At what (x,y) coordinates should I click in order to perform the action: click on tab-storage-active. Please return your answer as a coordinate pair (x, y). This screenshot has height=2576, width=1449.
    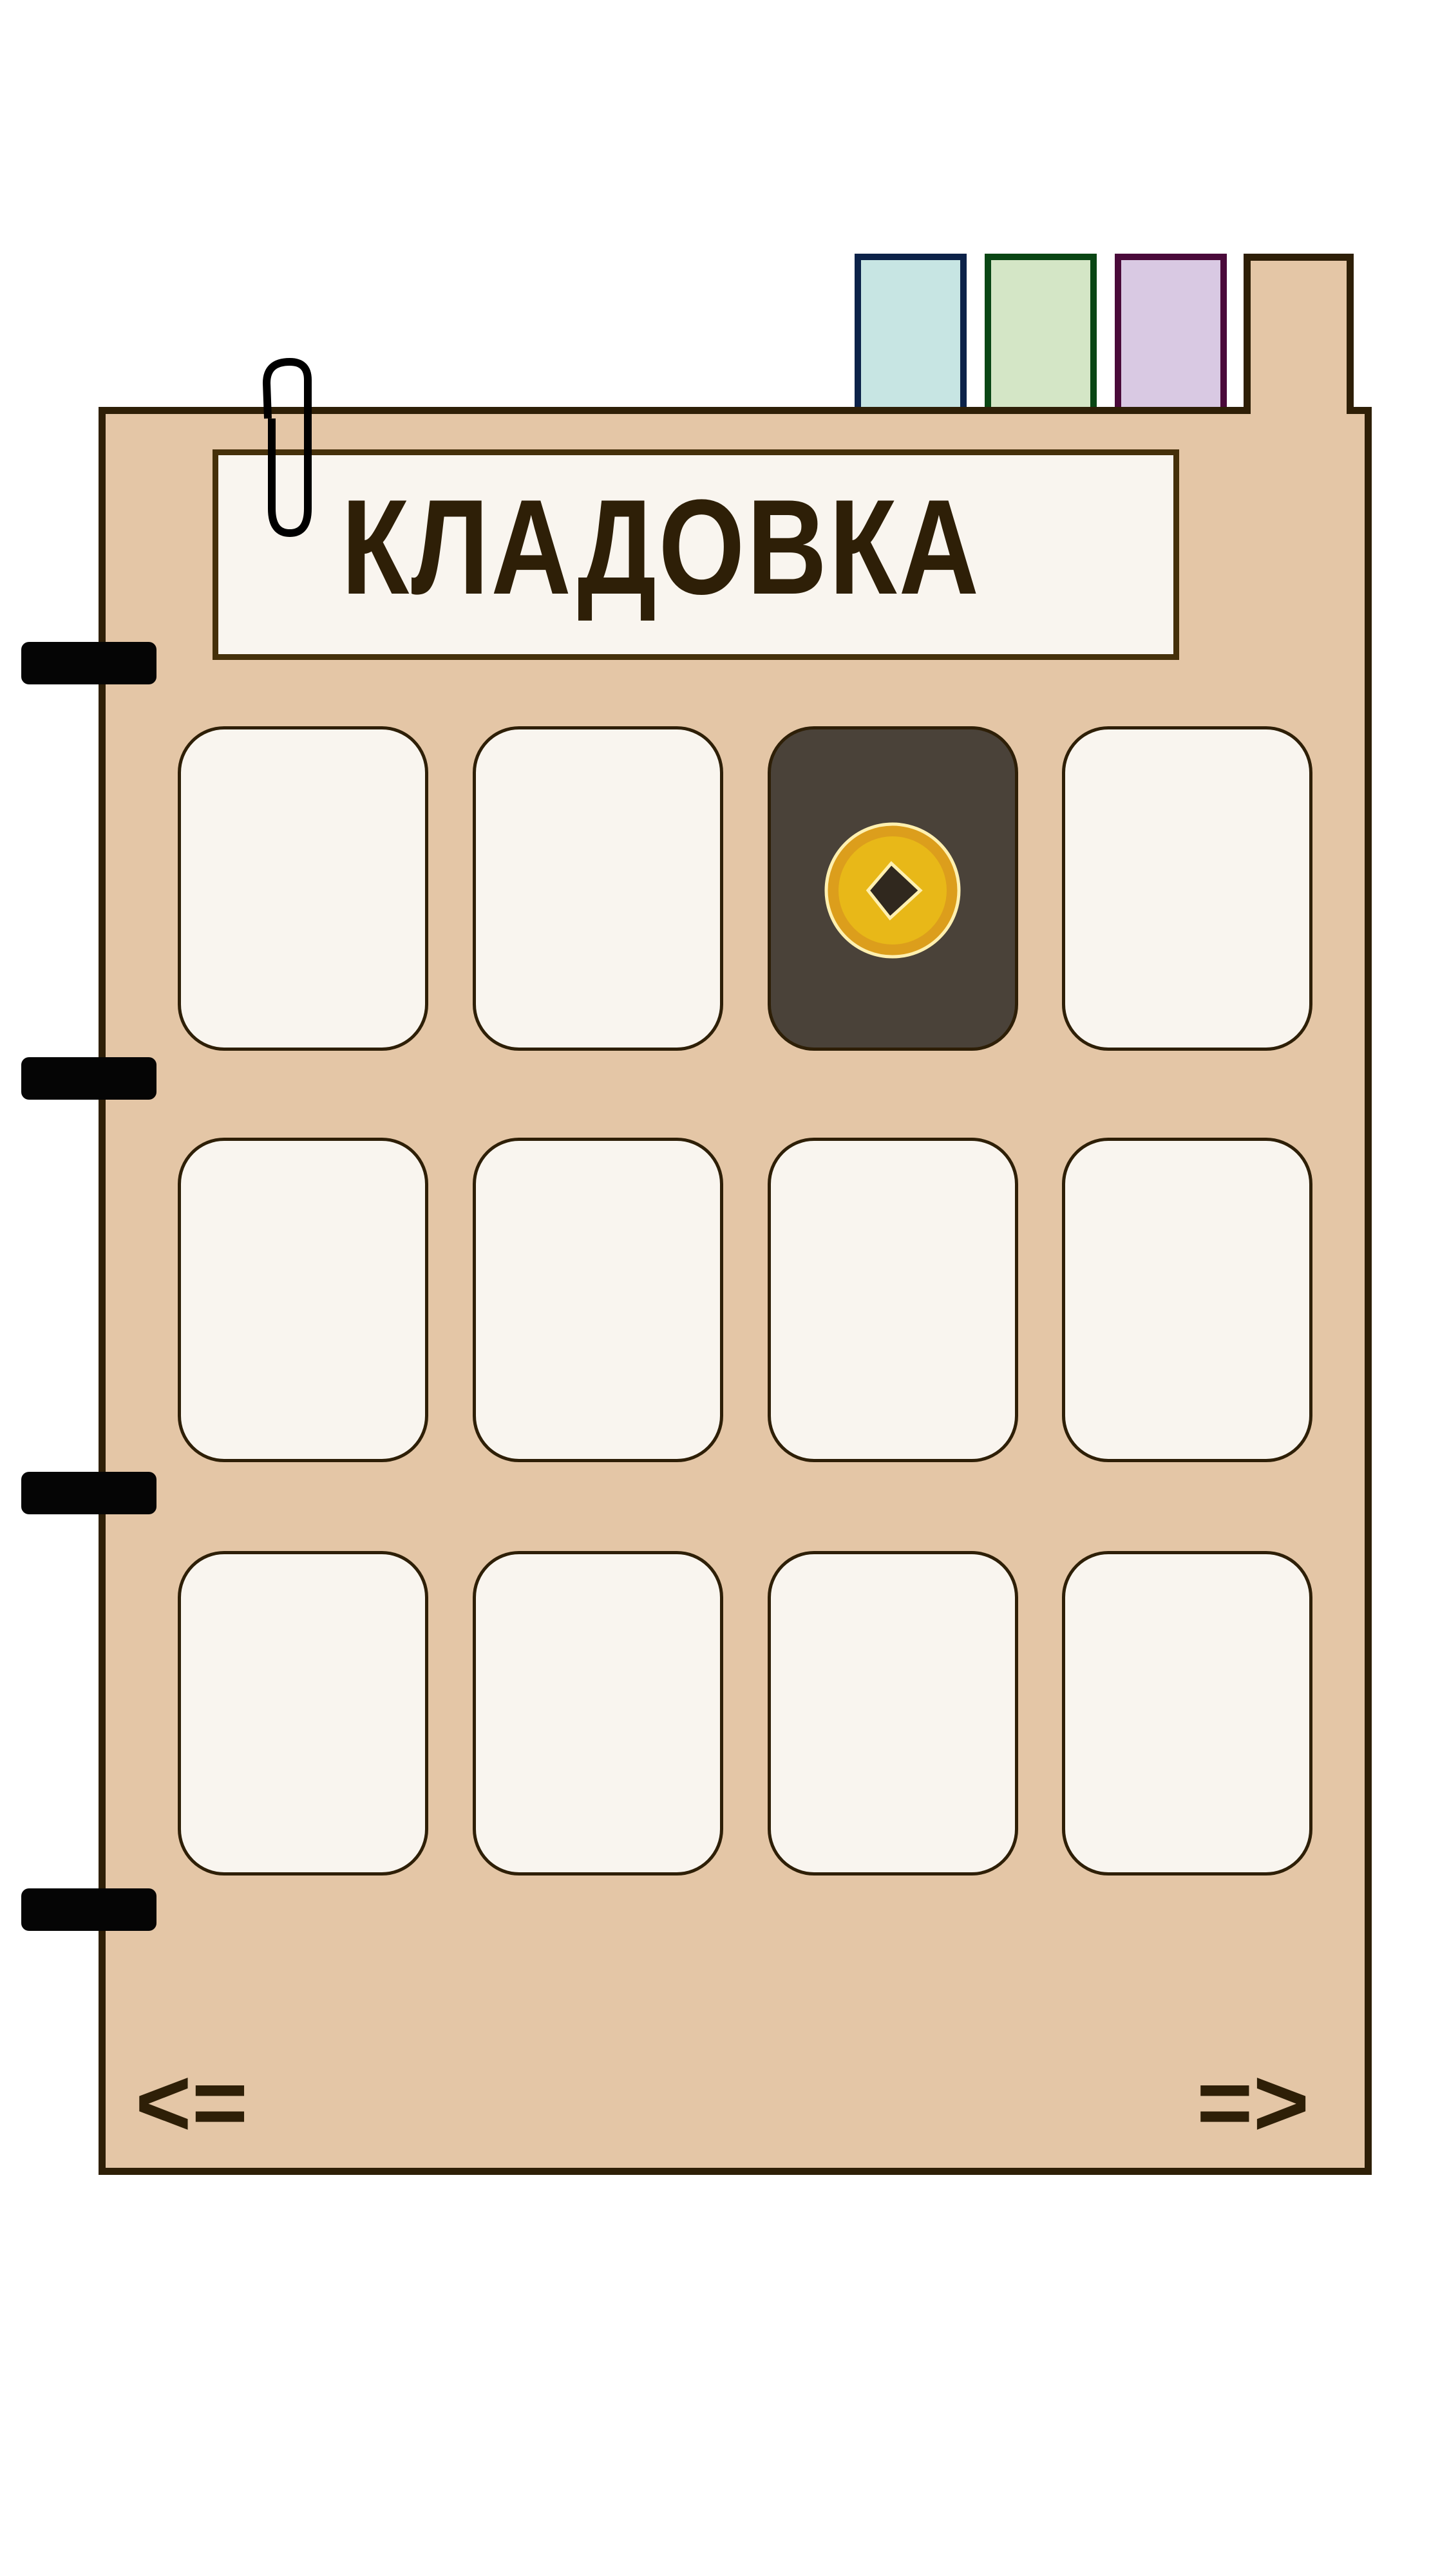
    Looking at the image, I should click on (1299, 334).